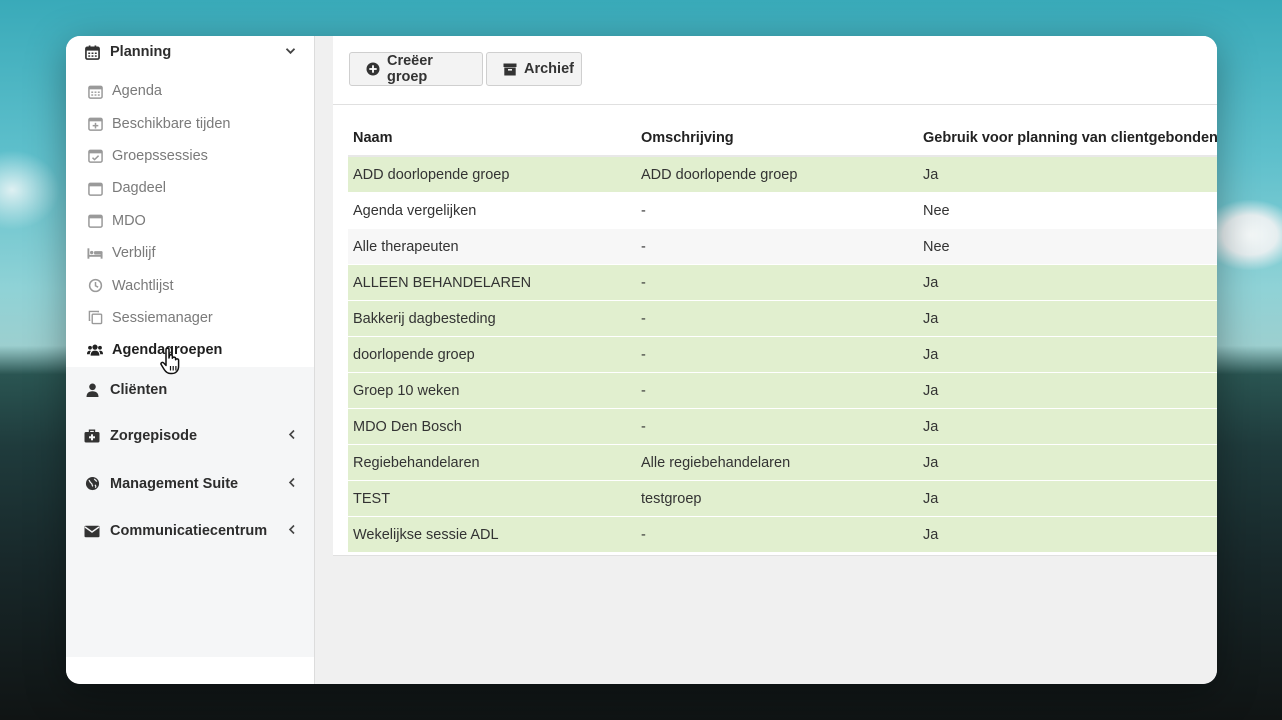 The image size is (1282, 720). Describe the element at coordinates (777, 462) in the screenshot. I see `cell-omschrijving: Alle regiebehandelaren` at that location.